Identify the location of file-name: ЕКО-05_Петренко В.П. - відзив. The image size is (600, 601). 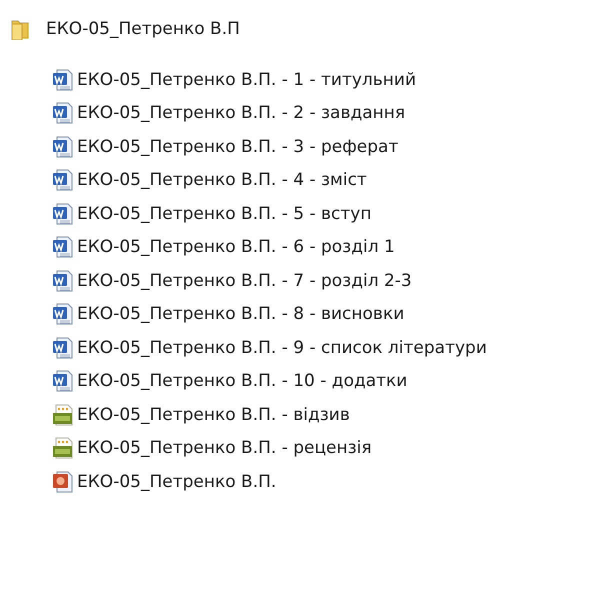
(213, 414).